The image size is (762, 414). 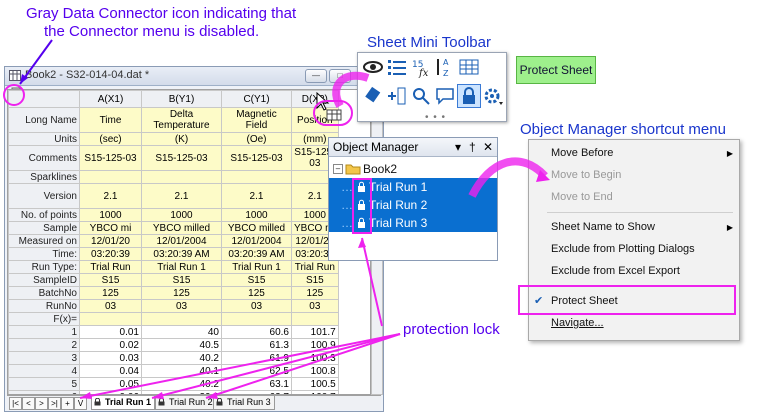 I want to click on arrow-to-om-lock, so click(x=372, y=282).